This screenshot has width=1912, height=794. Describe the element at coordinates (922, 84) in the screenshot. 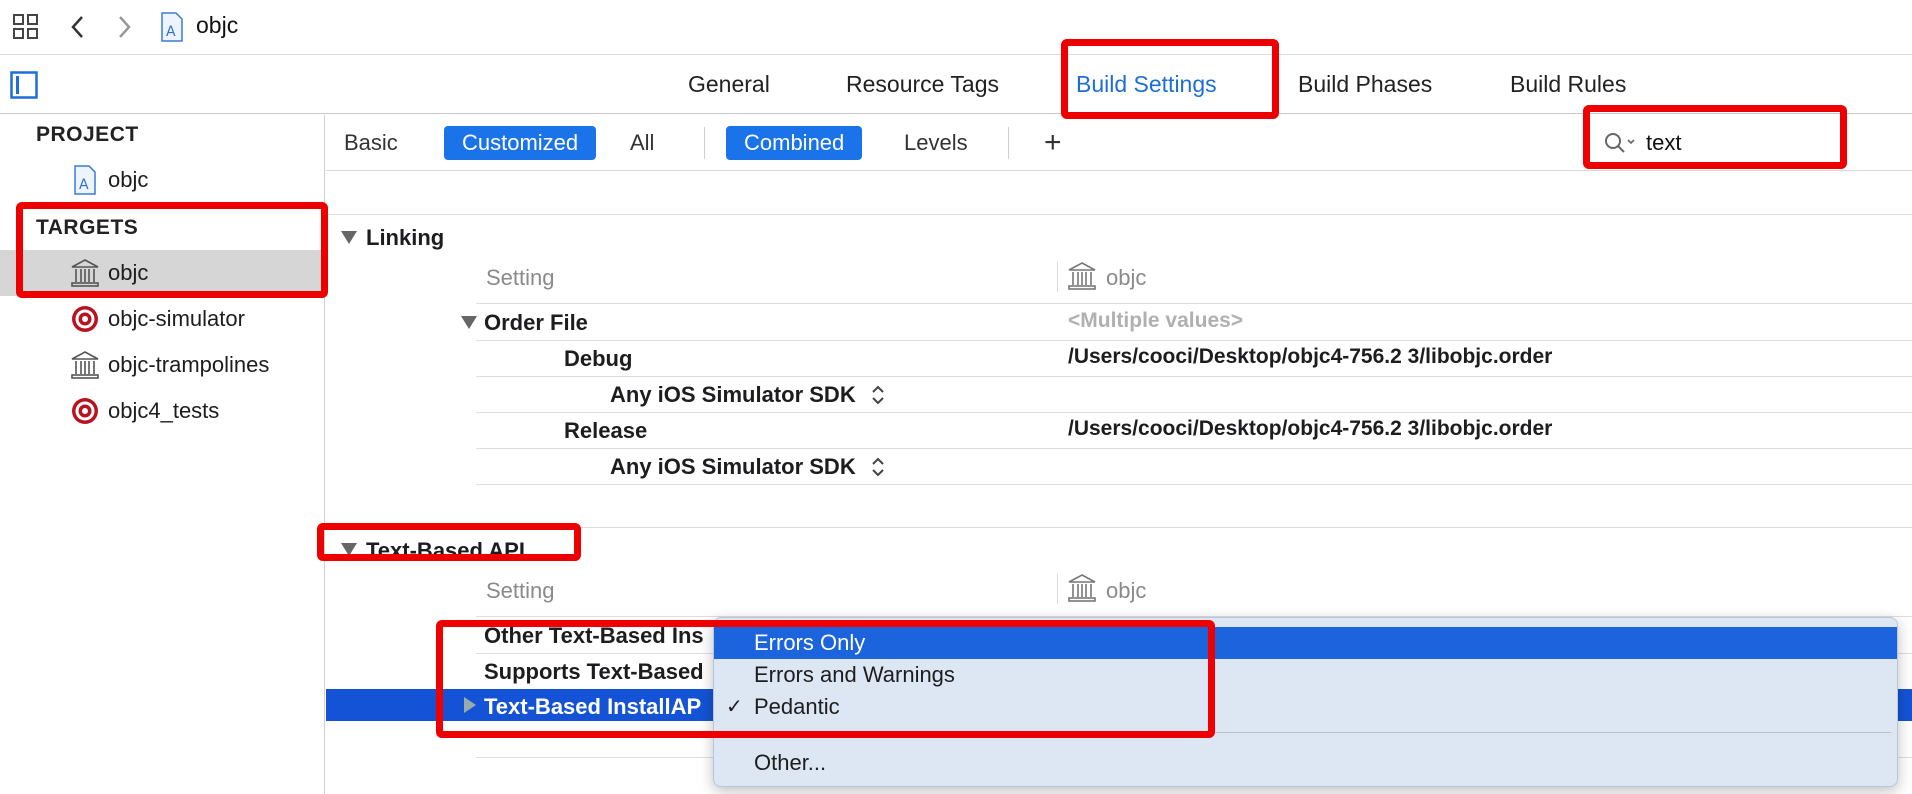

I see `tab-resource-tags: Resource Tags` at that location.